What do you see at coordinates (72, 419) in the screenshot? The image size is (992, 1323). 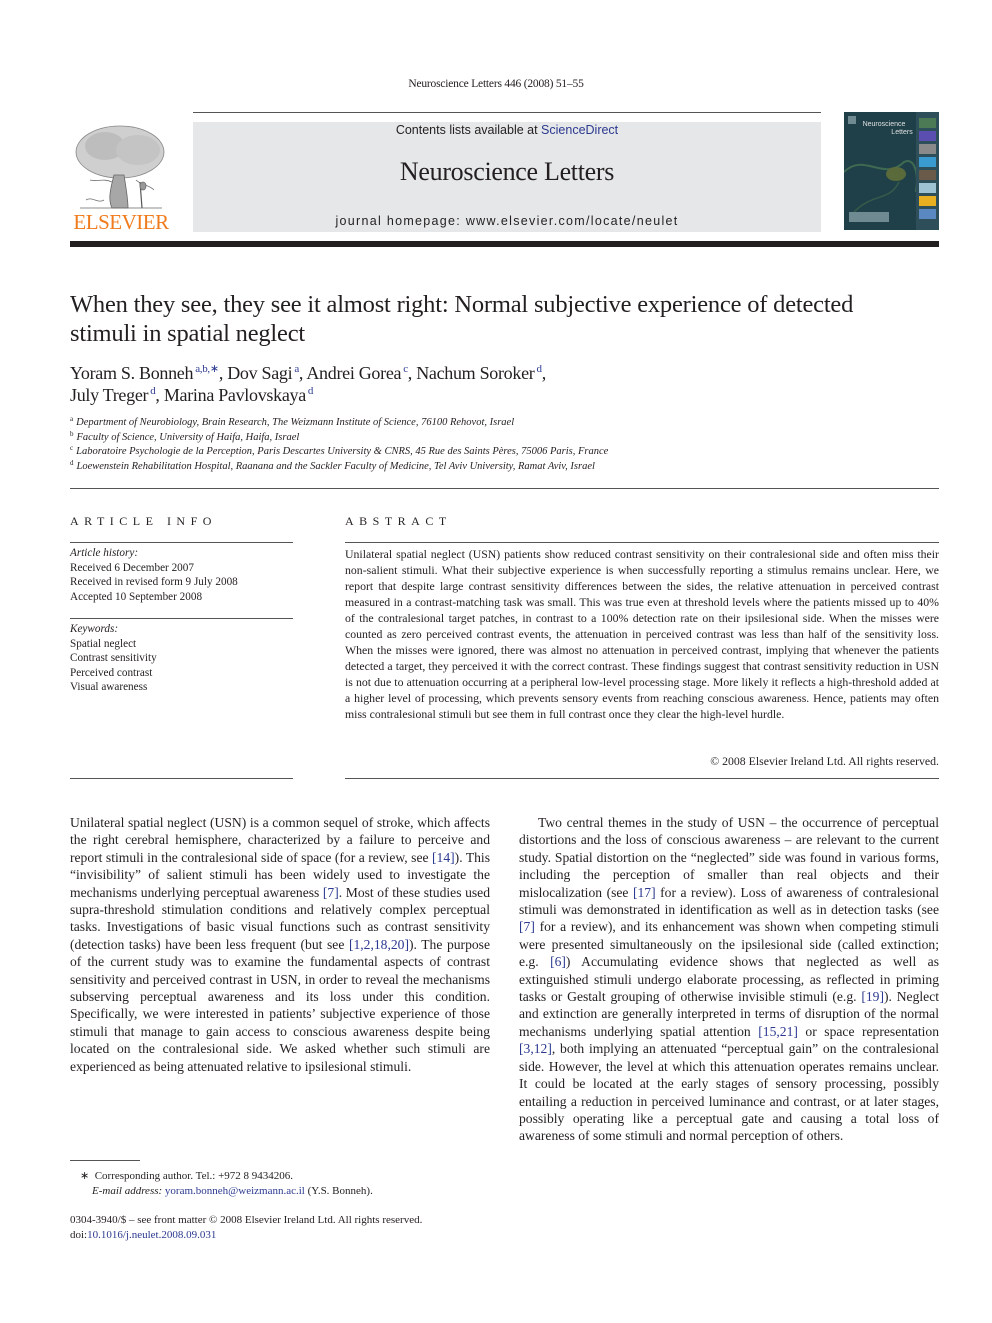 I see `affiliation-key: a` at bounding box center [72, 419].